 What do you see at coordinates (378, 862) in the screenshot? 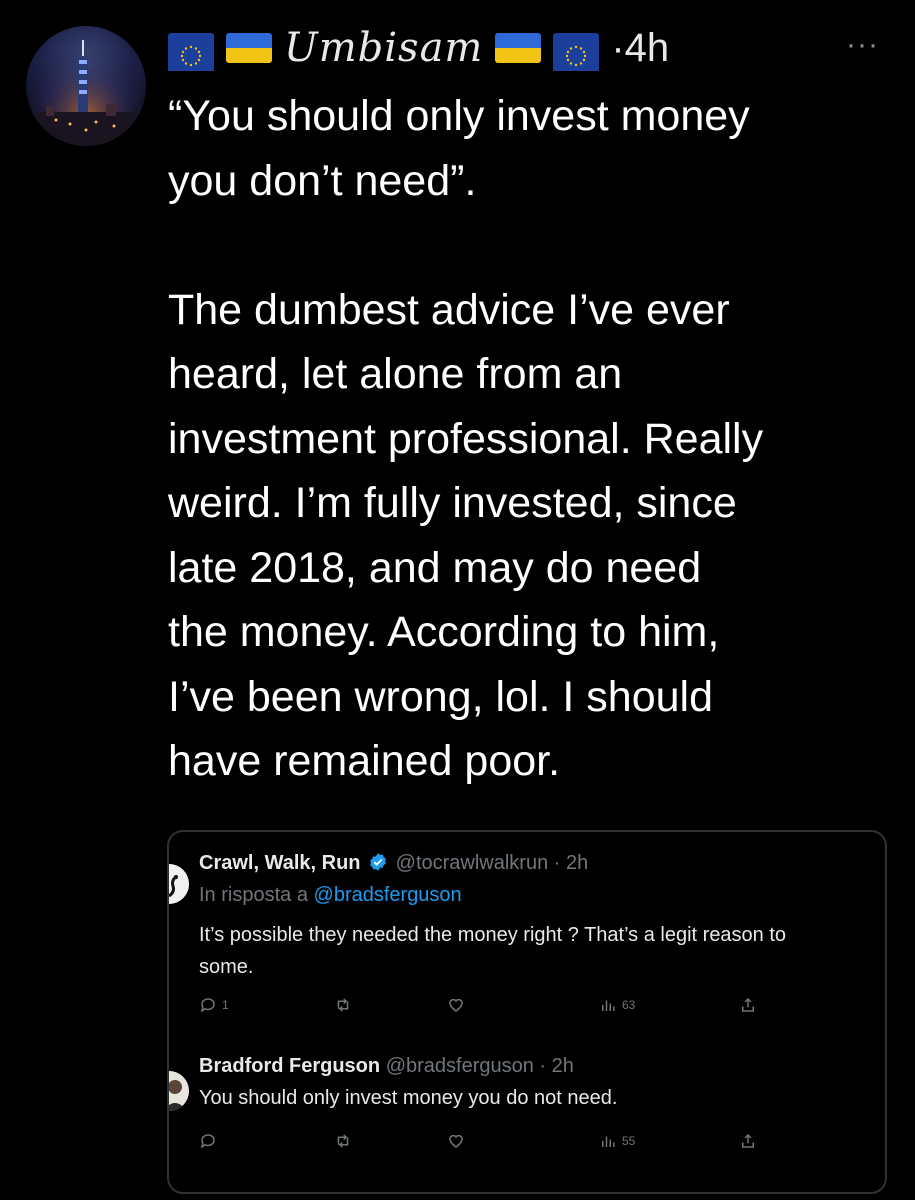
I see `verified-badge-icon` at bounding box center [378, 862].